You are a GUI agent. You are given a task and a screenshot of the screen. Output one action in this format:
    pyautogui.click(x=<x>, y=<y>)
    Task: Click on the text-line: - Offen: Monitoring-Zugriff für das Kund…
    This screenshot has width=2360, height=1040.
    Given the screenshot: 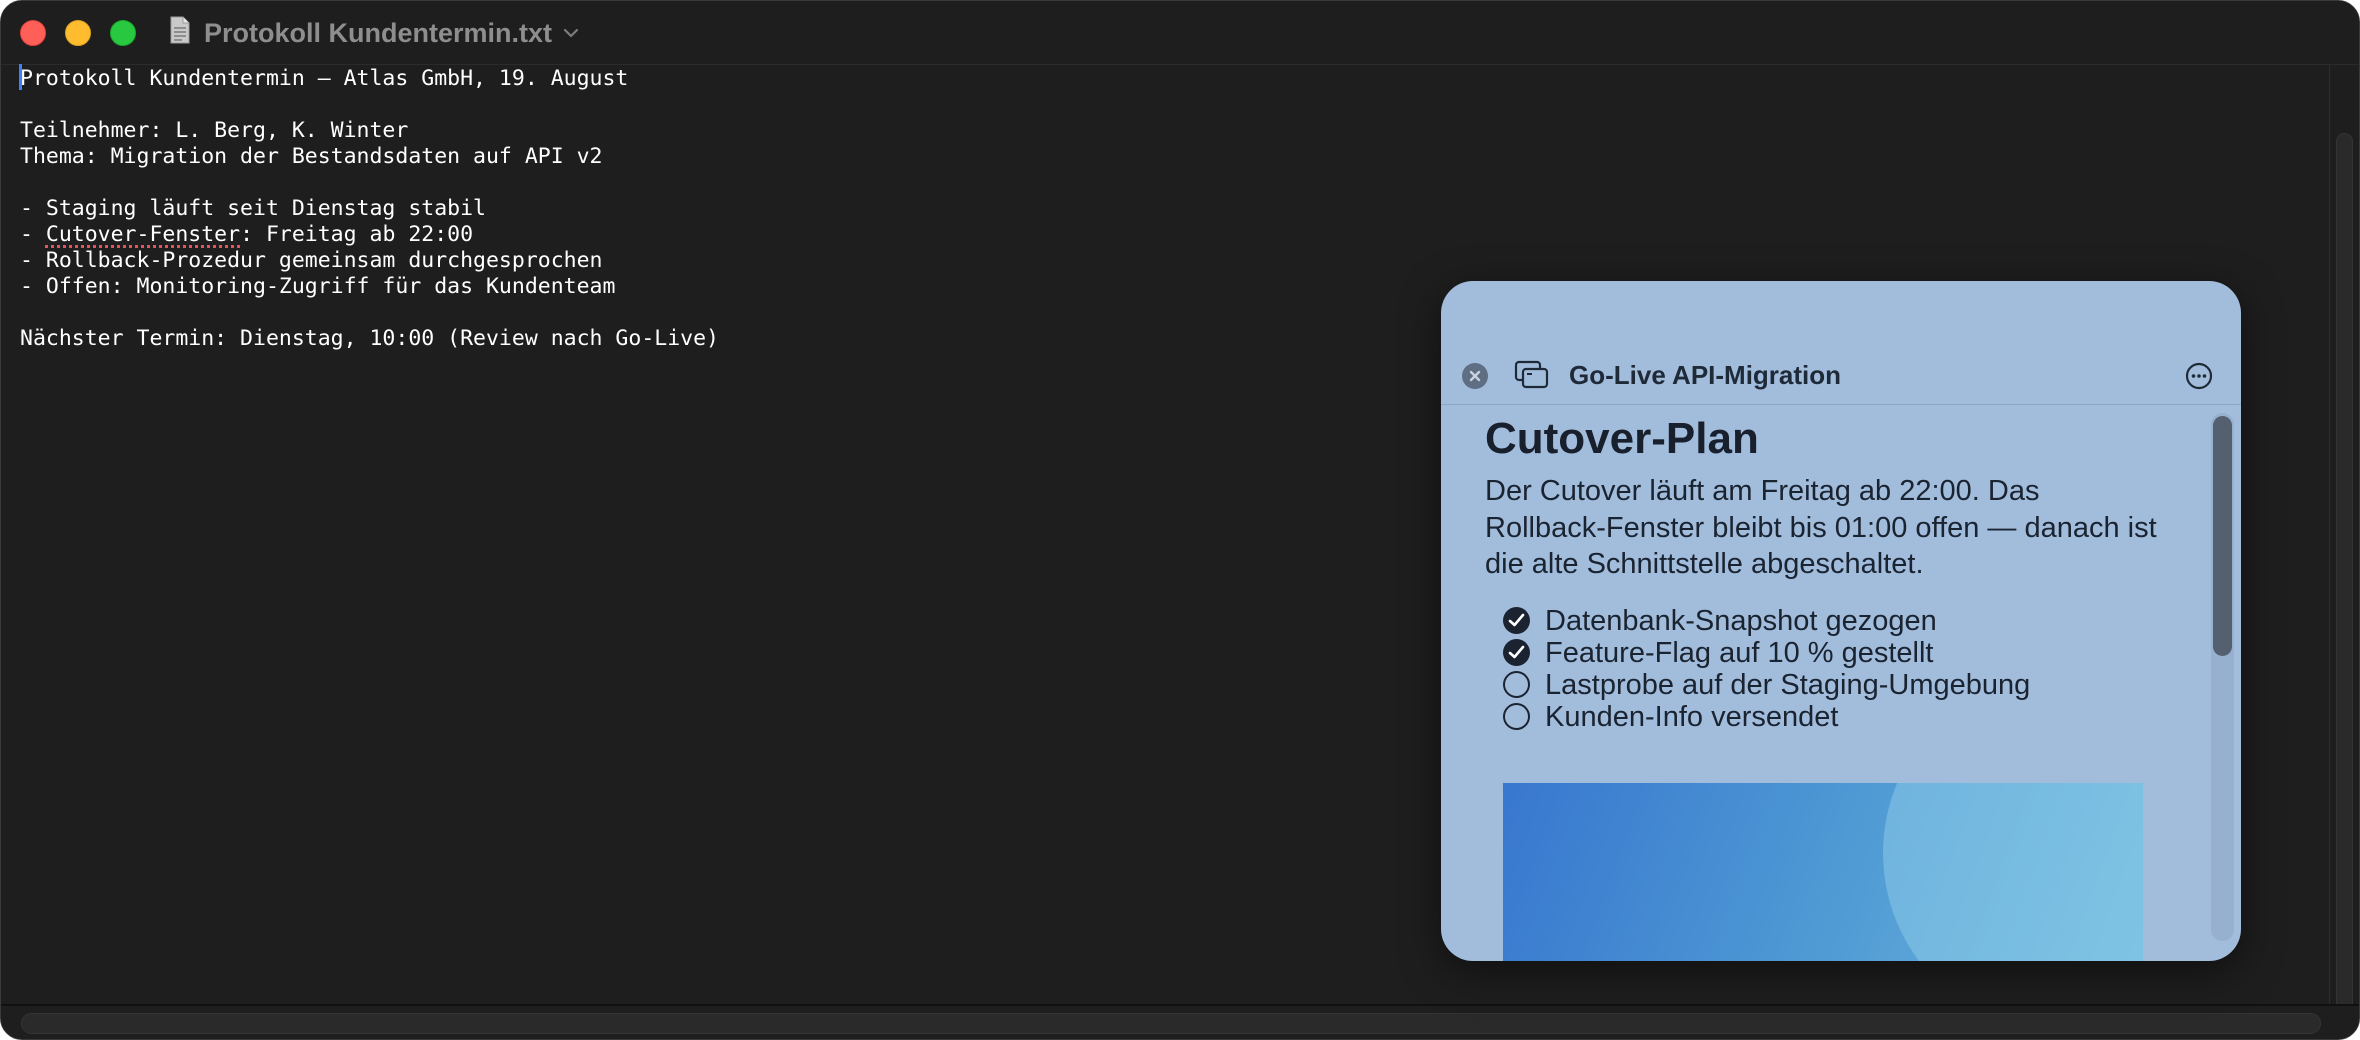 What is the action you would take?
    pyautogui.click(x=318, y=286)
    